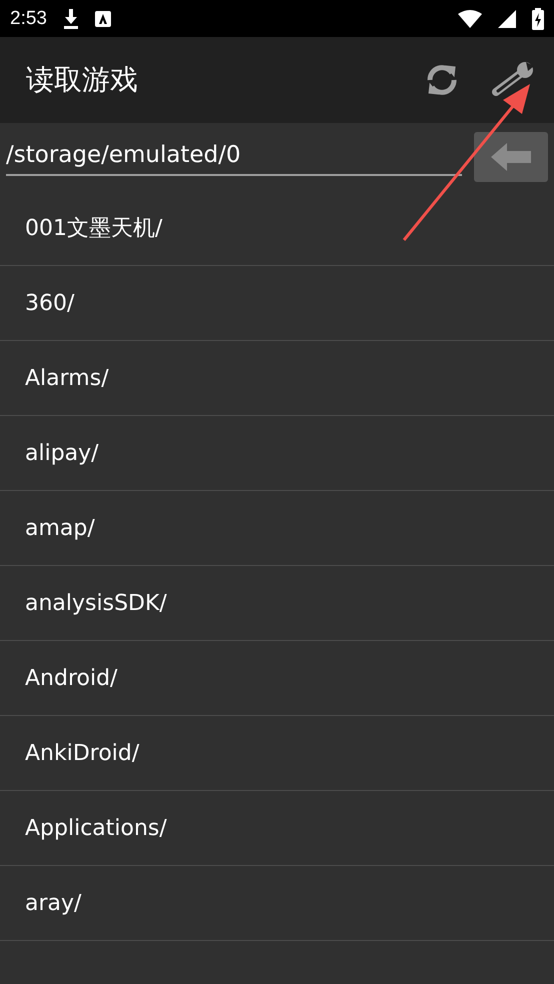  Describe the element at coordinates (277, 753) in the screenshot. I see `file-row: AnkiDroid/` at that location.